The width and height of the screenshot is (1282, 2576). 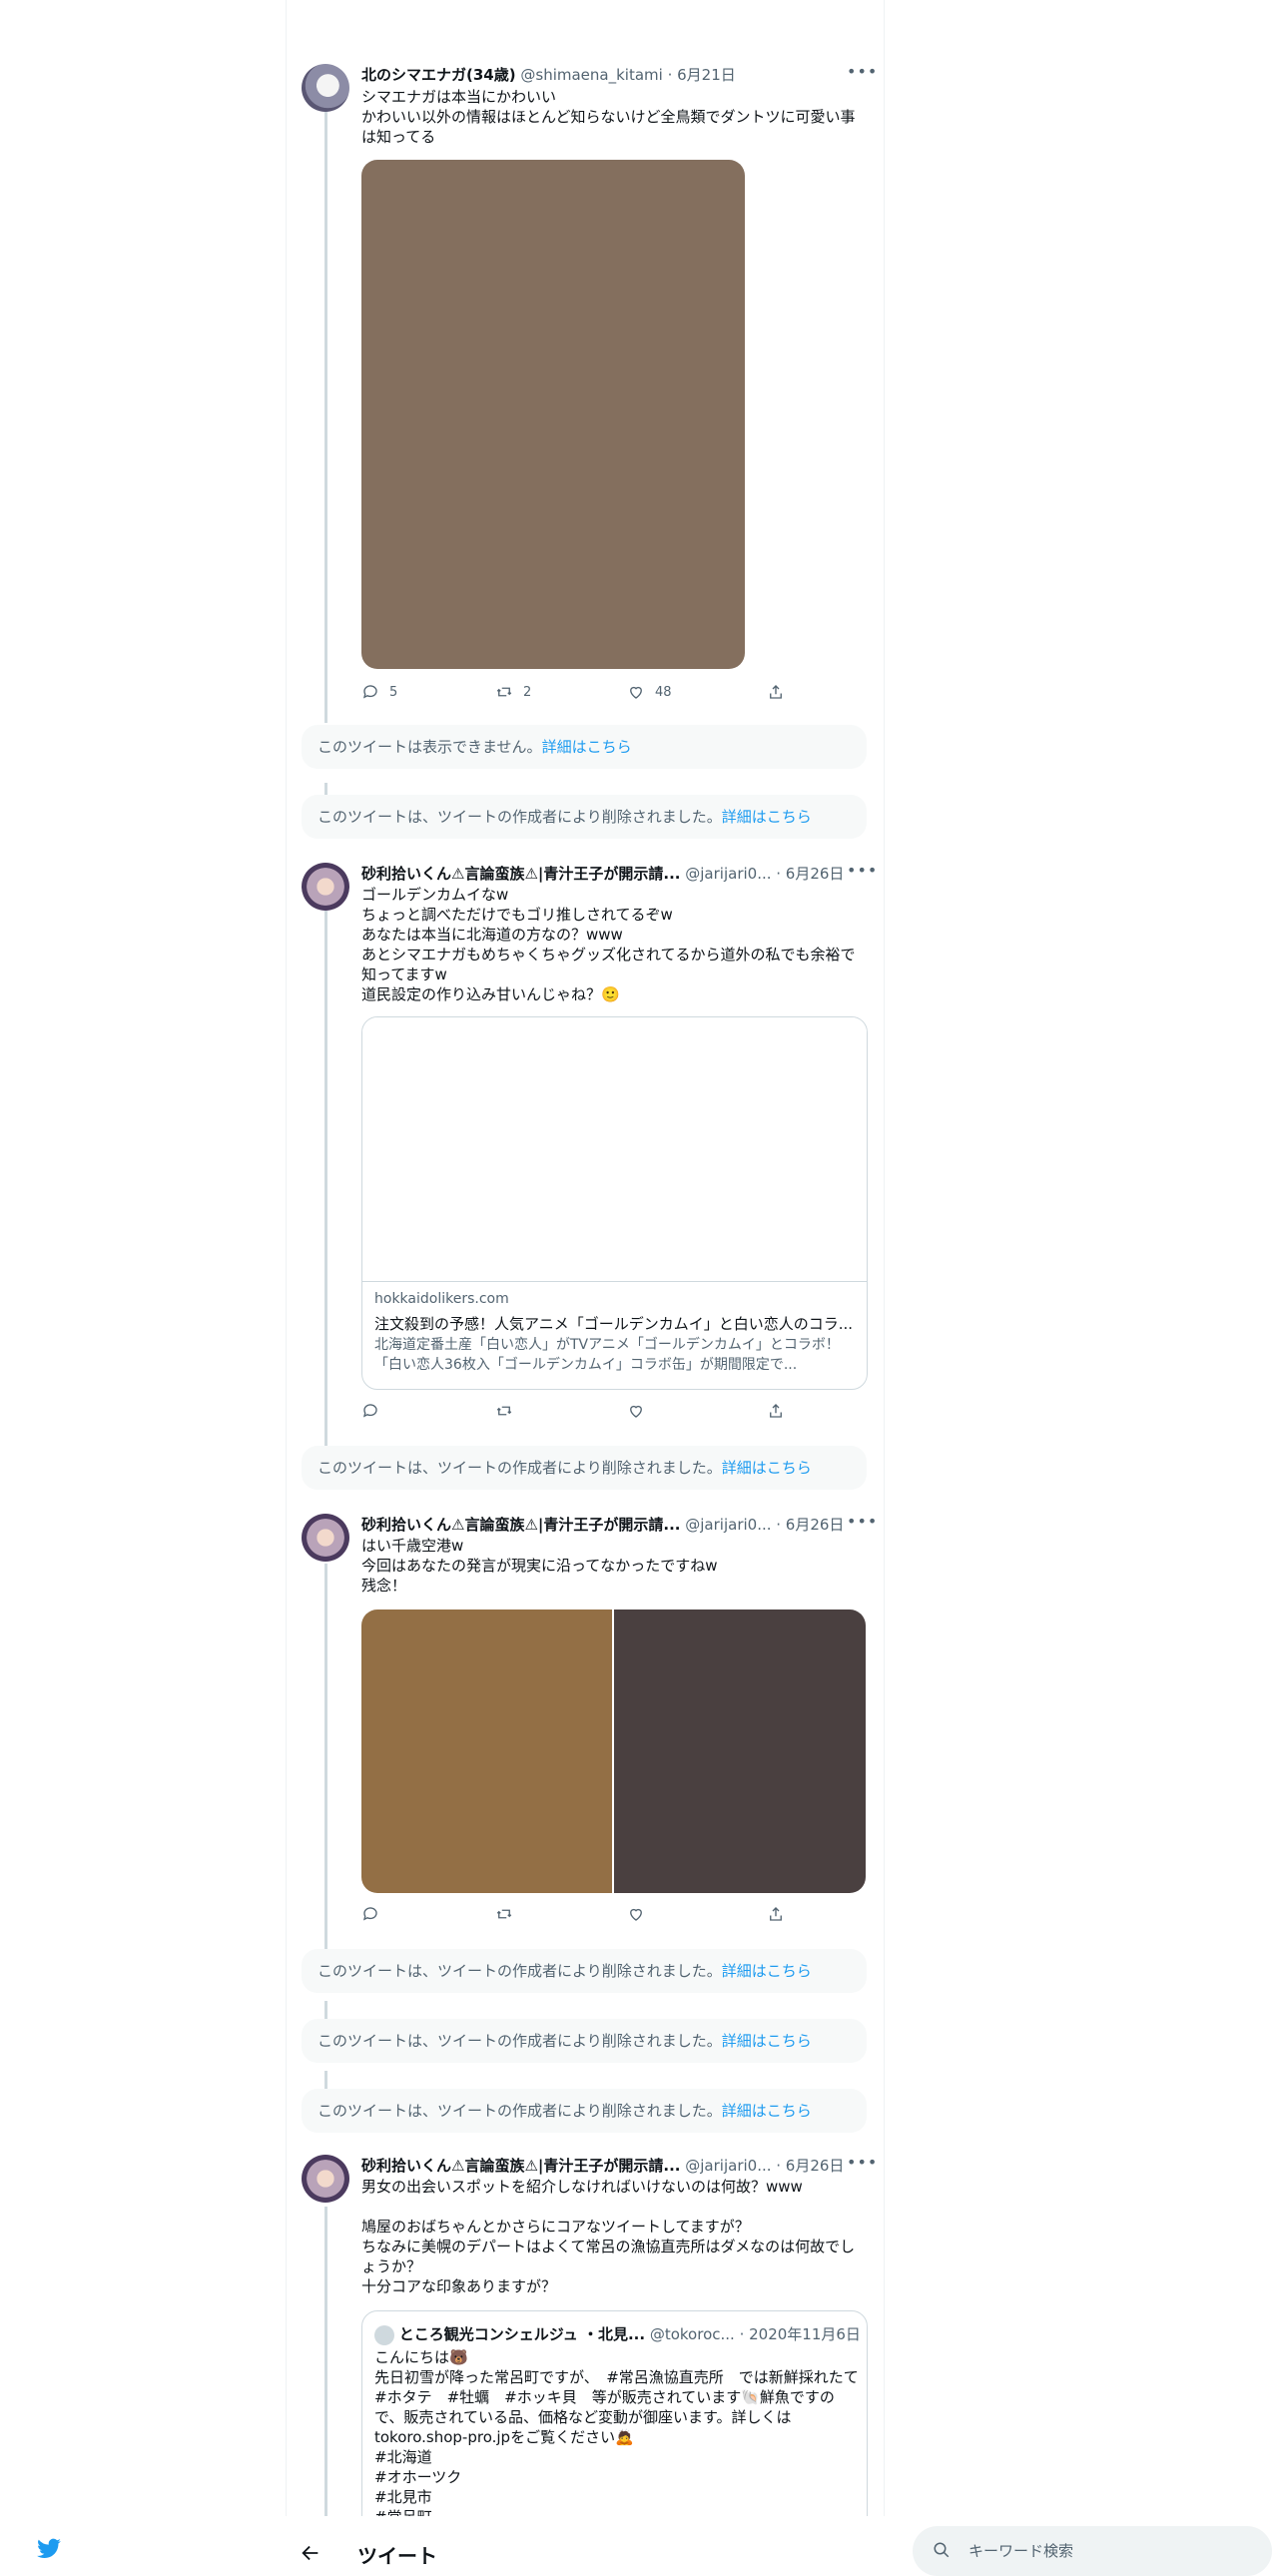 I want to click on quoted-user-handle-date: @tokoroc... · 2020年11月6日, so click(x=755, y=2334).